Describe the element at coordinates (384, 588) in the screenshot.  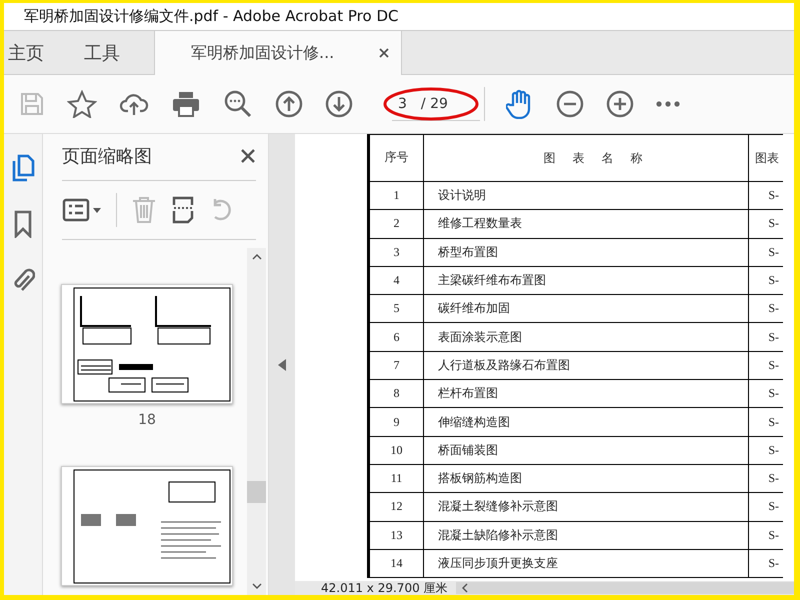
I see `page-size-label: 42.011 x 29.700 厘米` at that location.